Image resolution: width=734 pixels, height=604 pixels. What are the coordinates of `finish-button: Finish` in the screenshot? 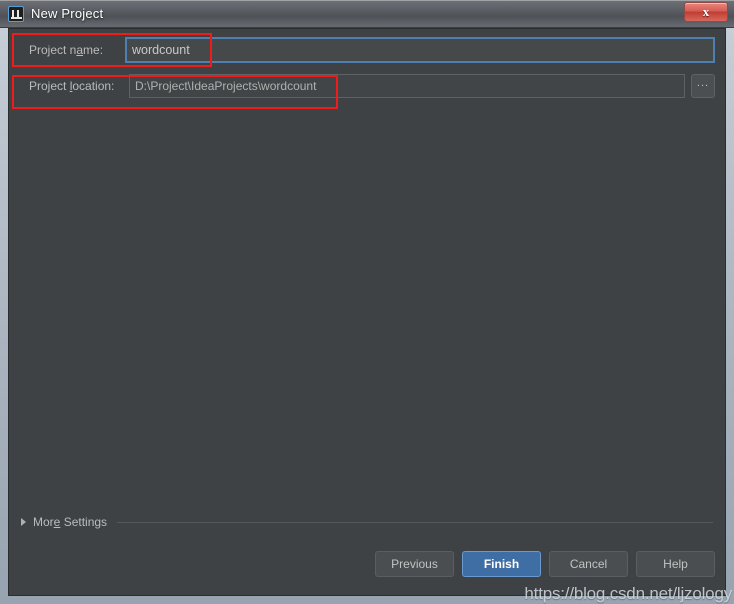 It's located at (501, 564).